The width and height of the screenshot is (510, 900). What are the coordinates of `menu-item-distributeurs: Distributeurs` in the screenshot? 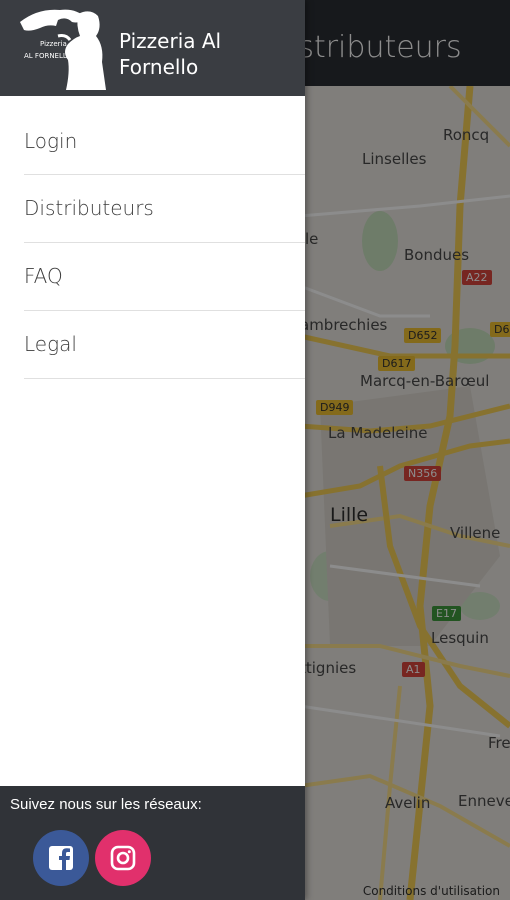 It's located at (164, 209).